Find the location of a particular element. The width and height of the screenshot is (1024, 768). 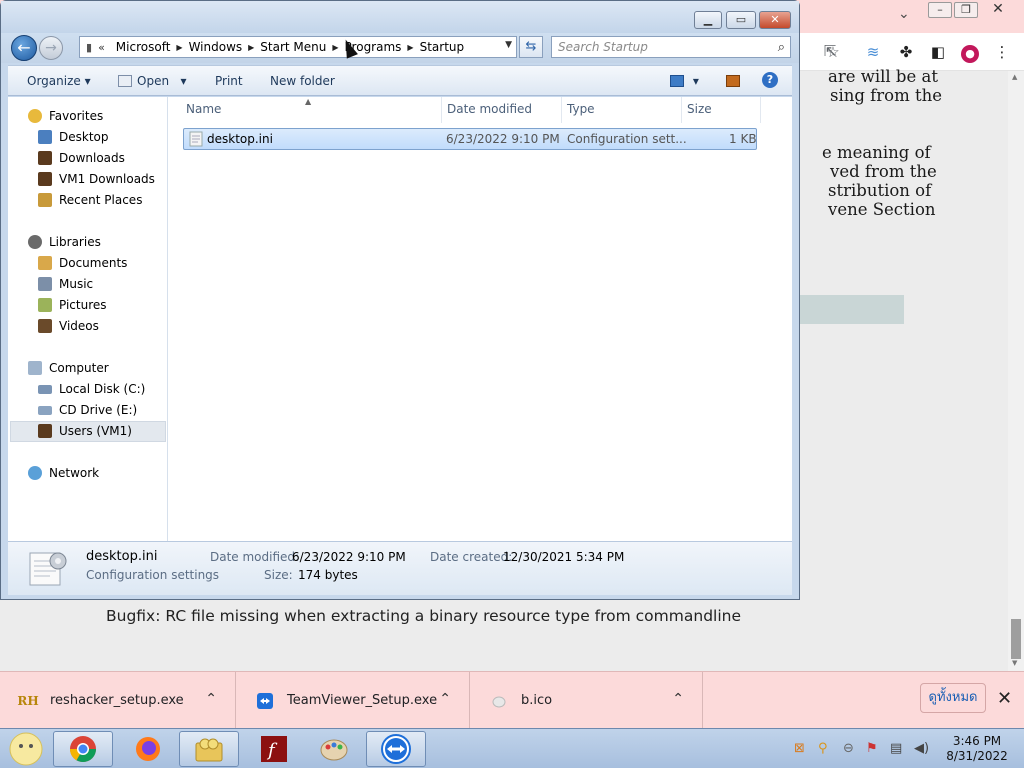

breadcrumb-item: Start Menu is located at coordinates (293, 47).